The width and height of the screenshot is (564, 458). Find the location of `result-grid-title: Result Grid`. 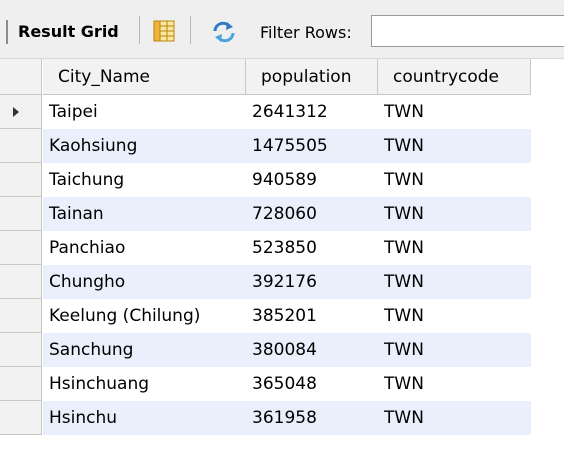

result-grid-title: Result Grid is located at coordinates (68, 31).